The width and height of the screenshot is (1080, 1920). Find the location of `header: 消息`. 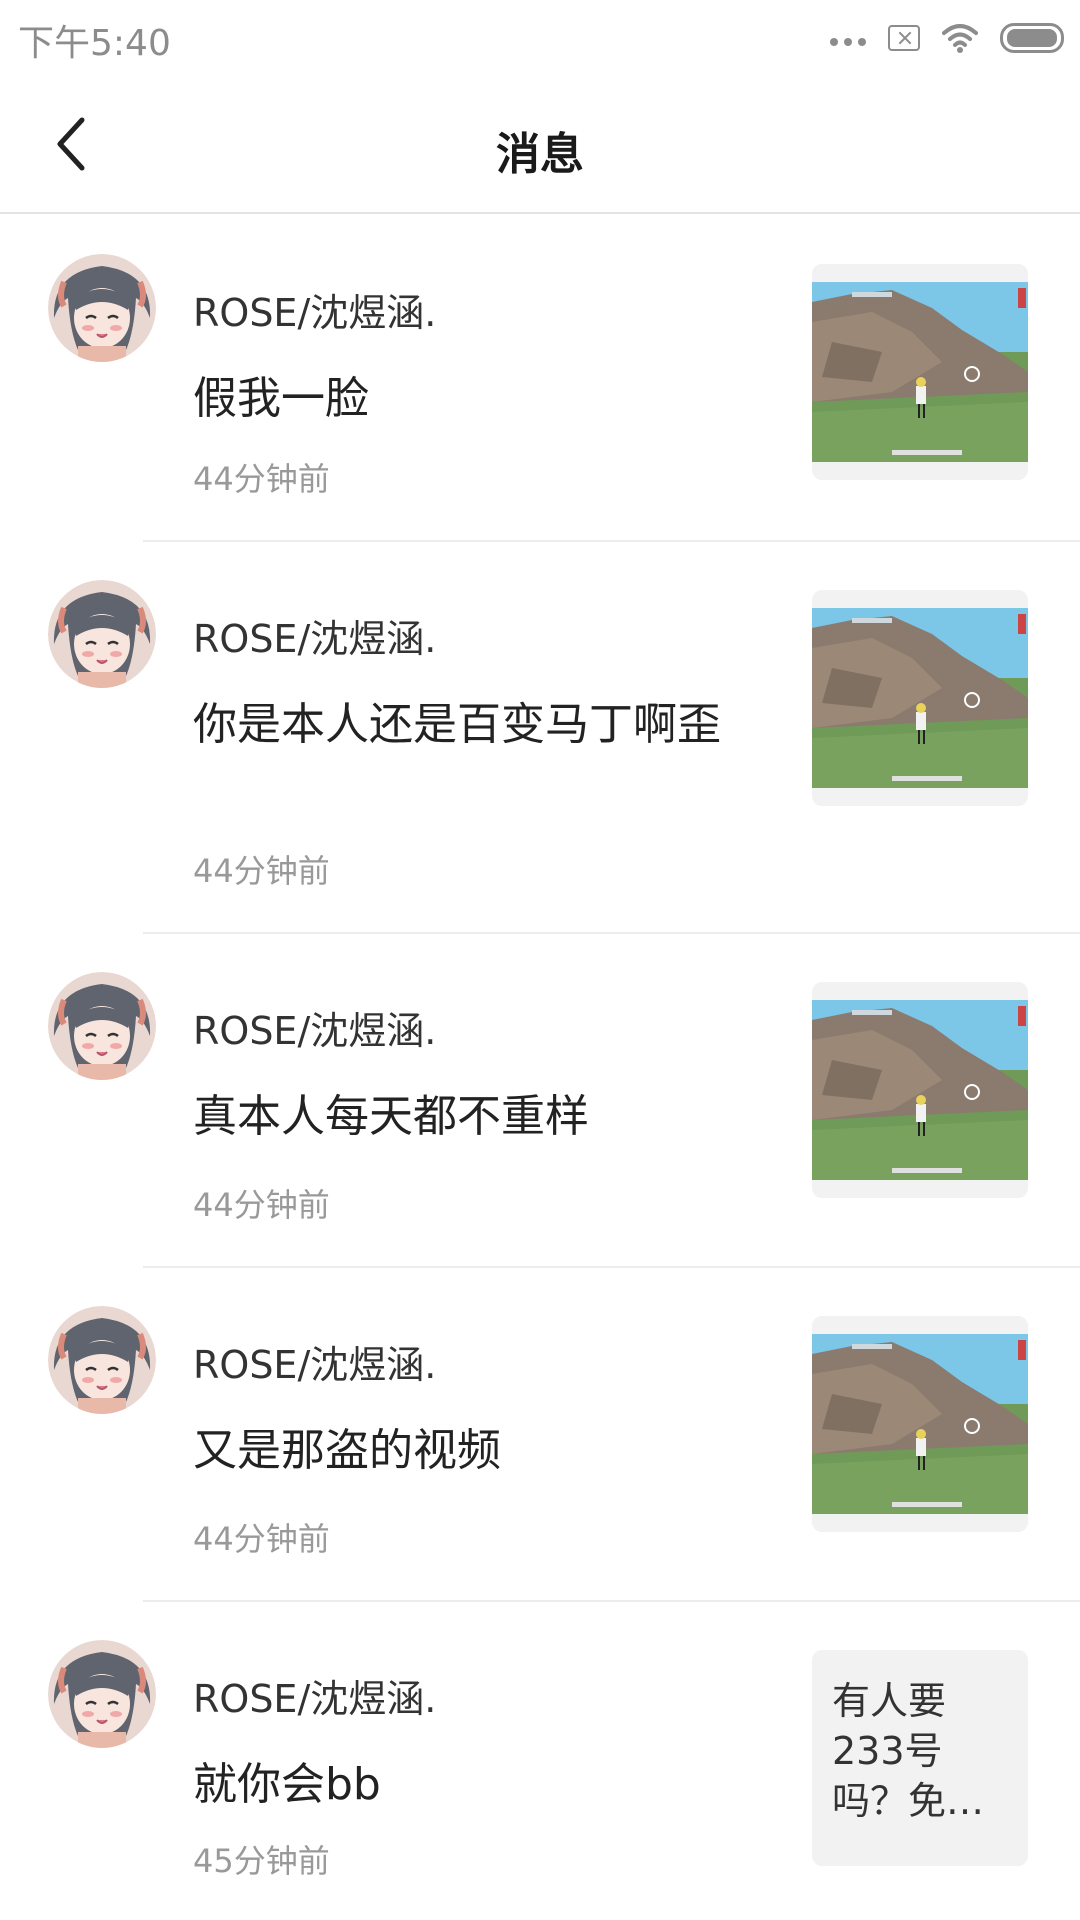

header: 消息 is located at coordinates (540, 145).